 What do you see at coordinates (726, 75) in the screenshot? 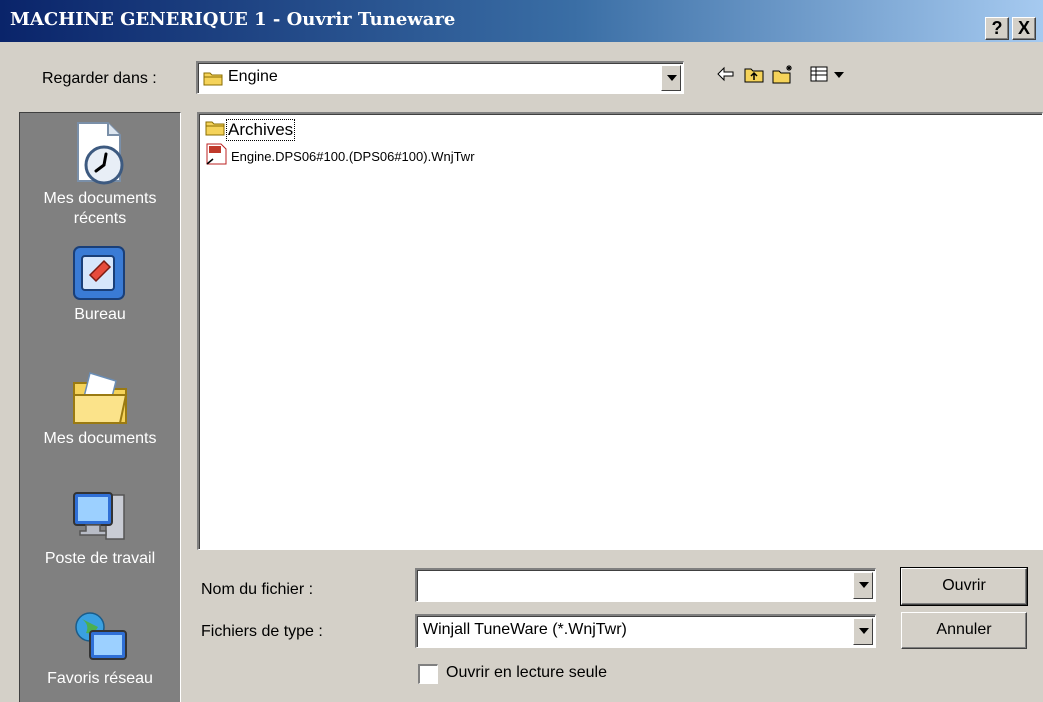
I see `back-arrow-icon` at bounding box center [726, 75].